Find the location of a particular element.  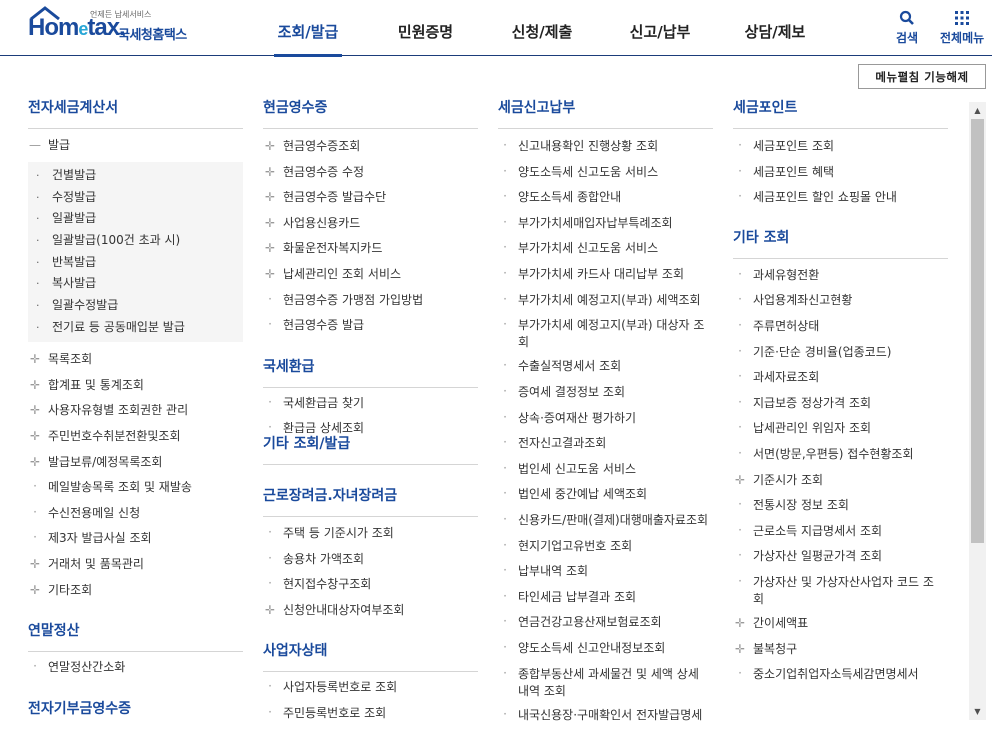

search-button: 검색 is located at coordinates (907, 28).